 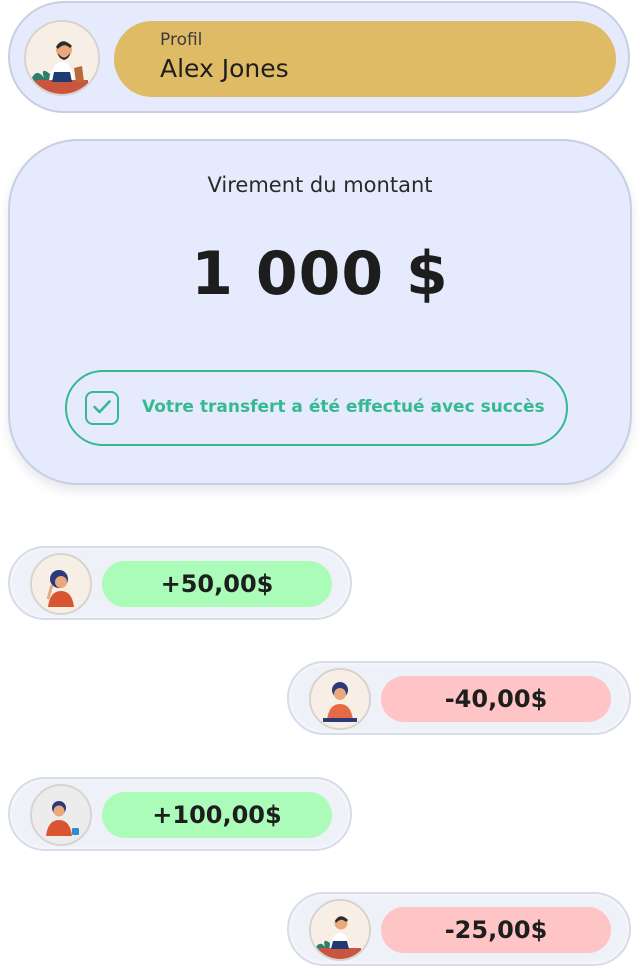 What do you see at coordinates (496, 699) in the screenshot?
I see `transaction-amount: -40,00$` at bounding box center [496, 699].